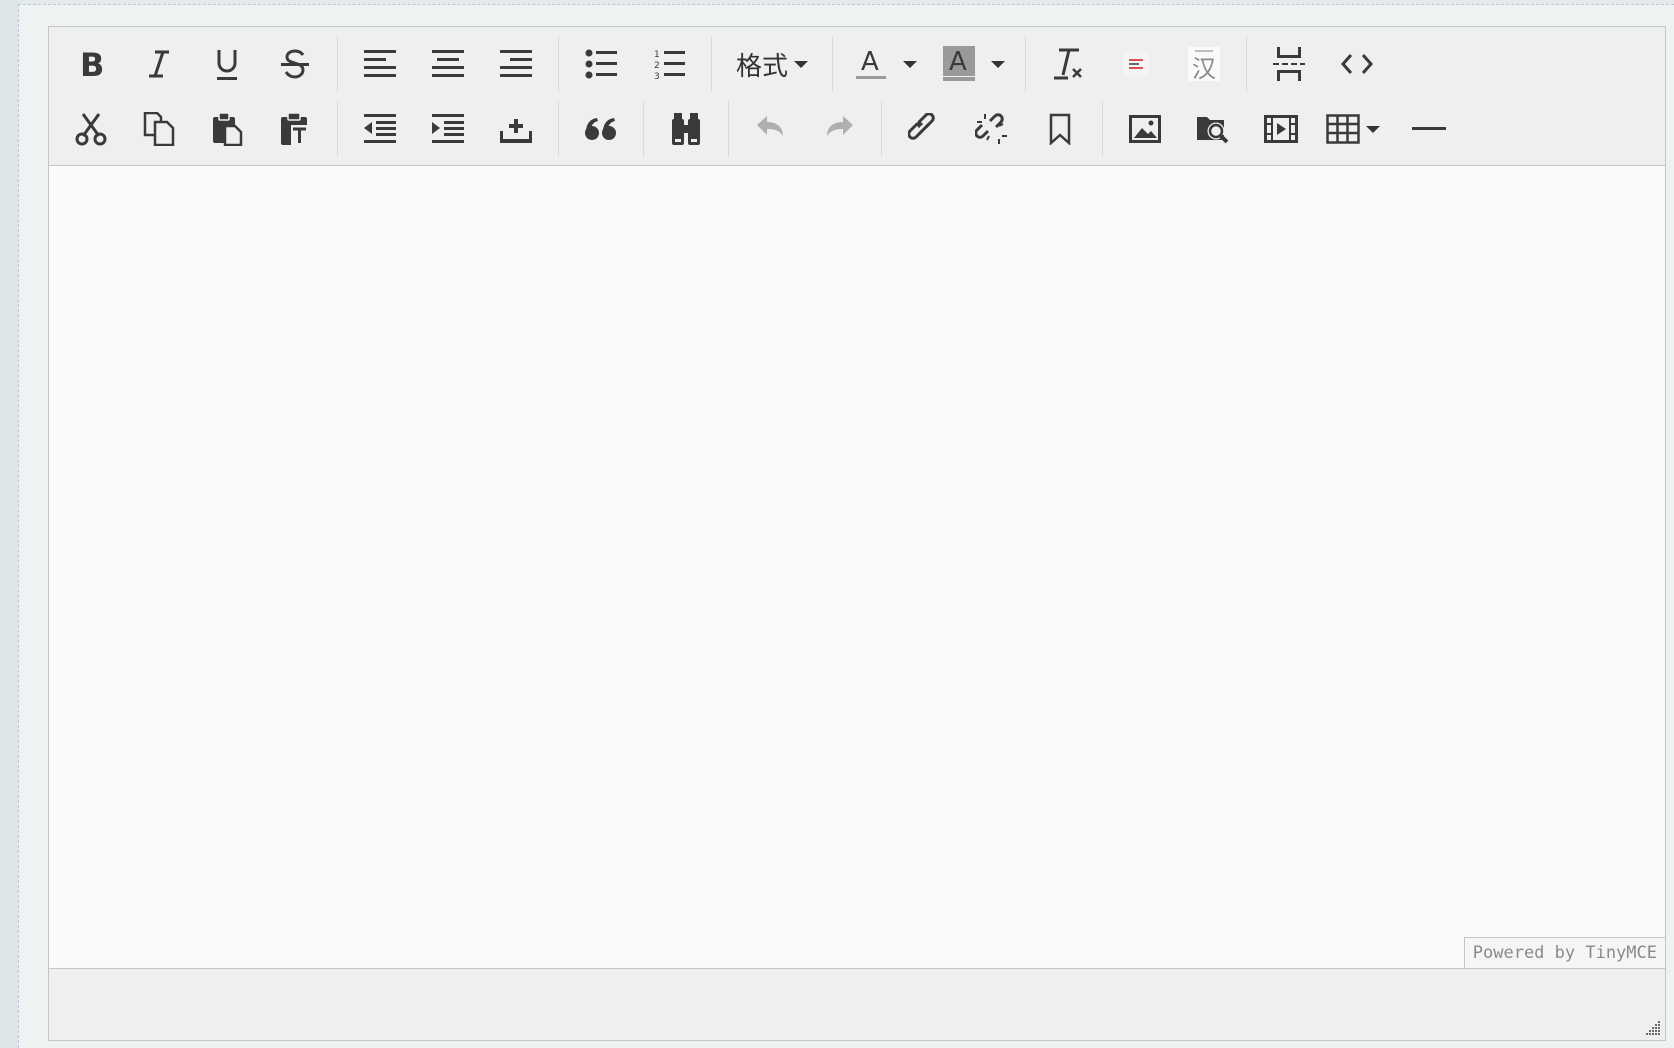  I want to click on source-code-icon, so click(1357, 64).